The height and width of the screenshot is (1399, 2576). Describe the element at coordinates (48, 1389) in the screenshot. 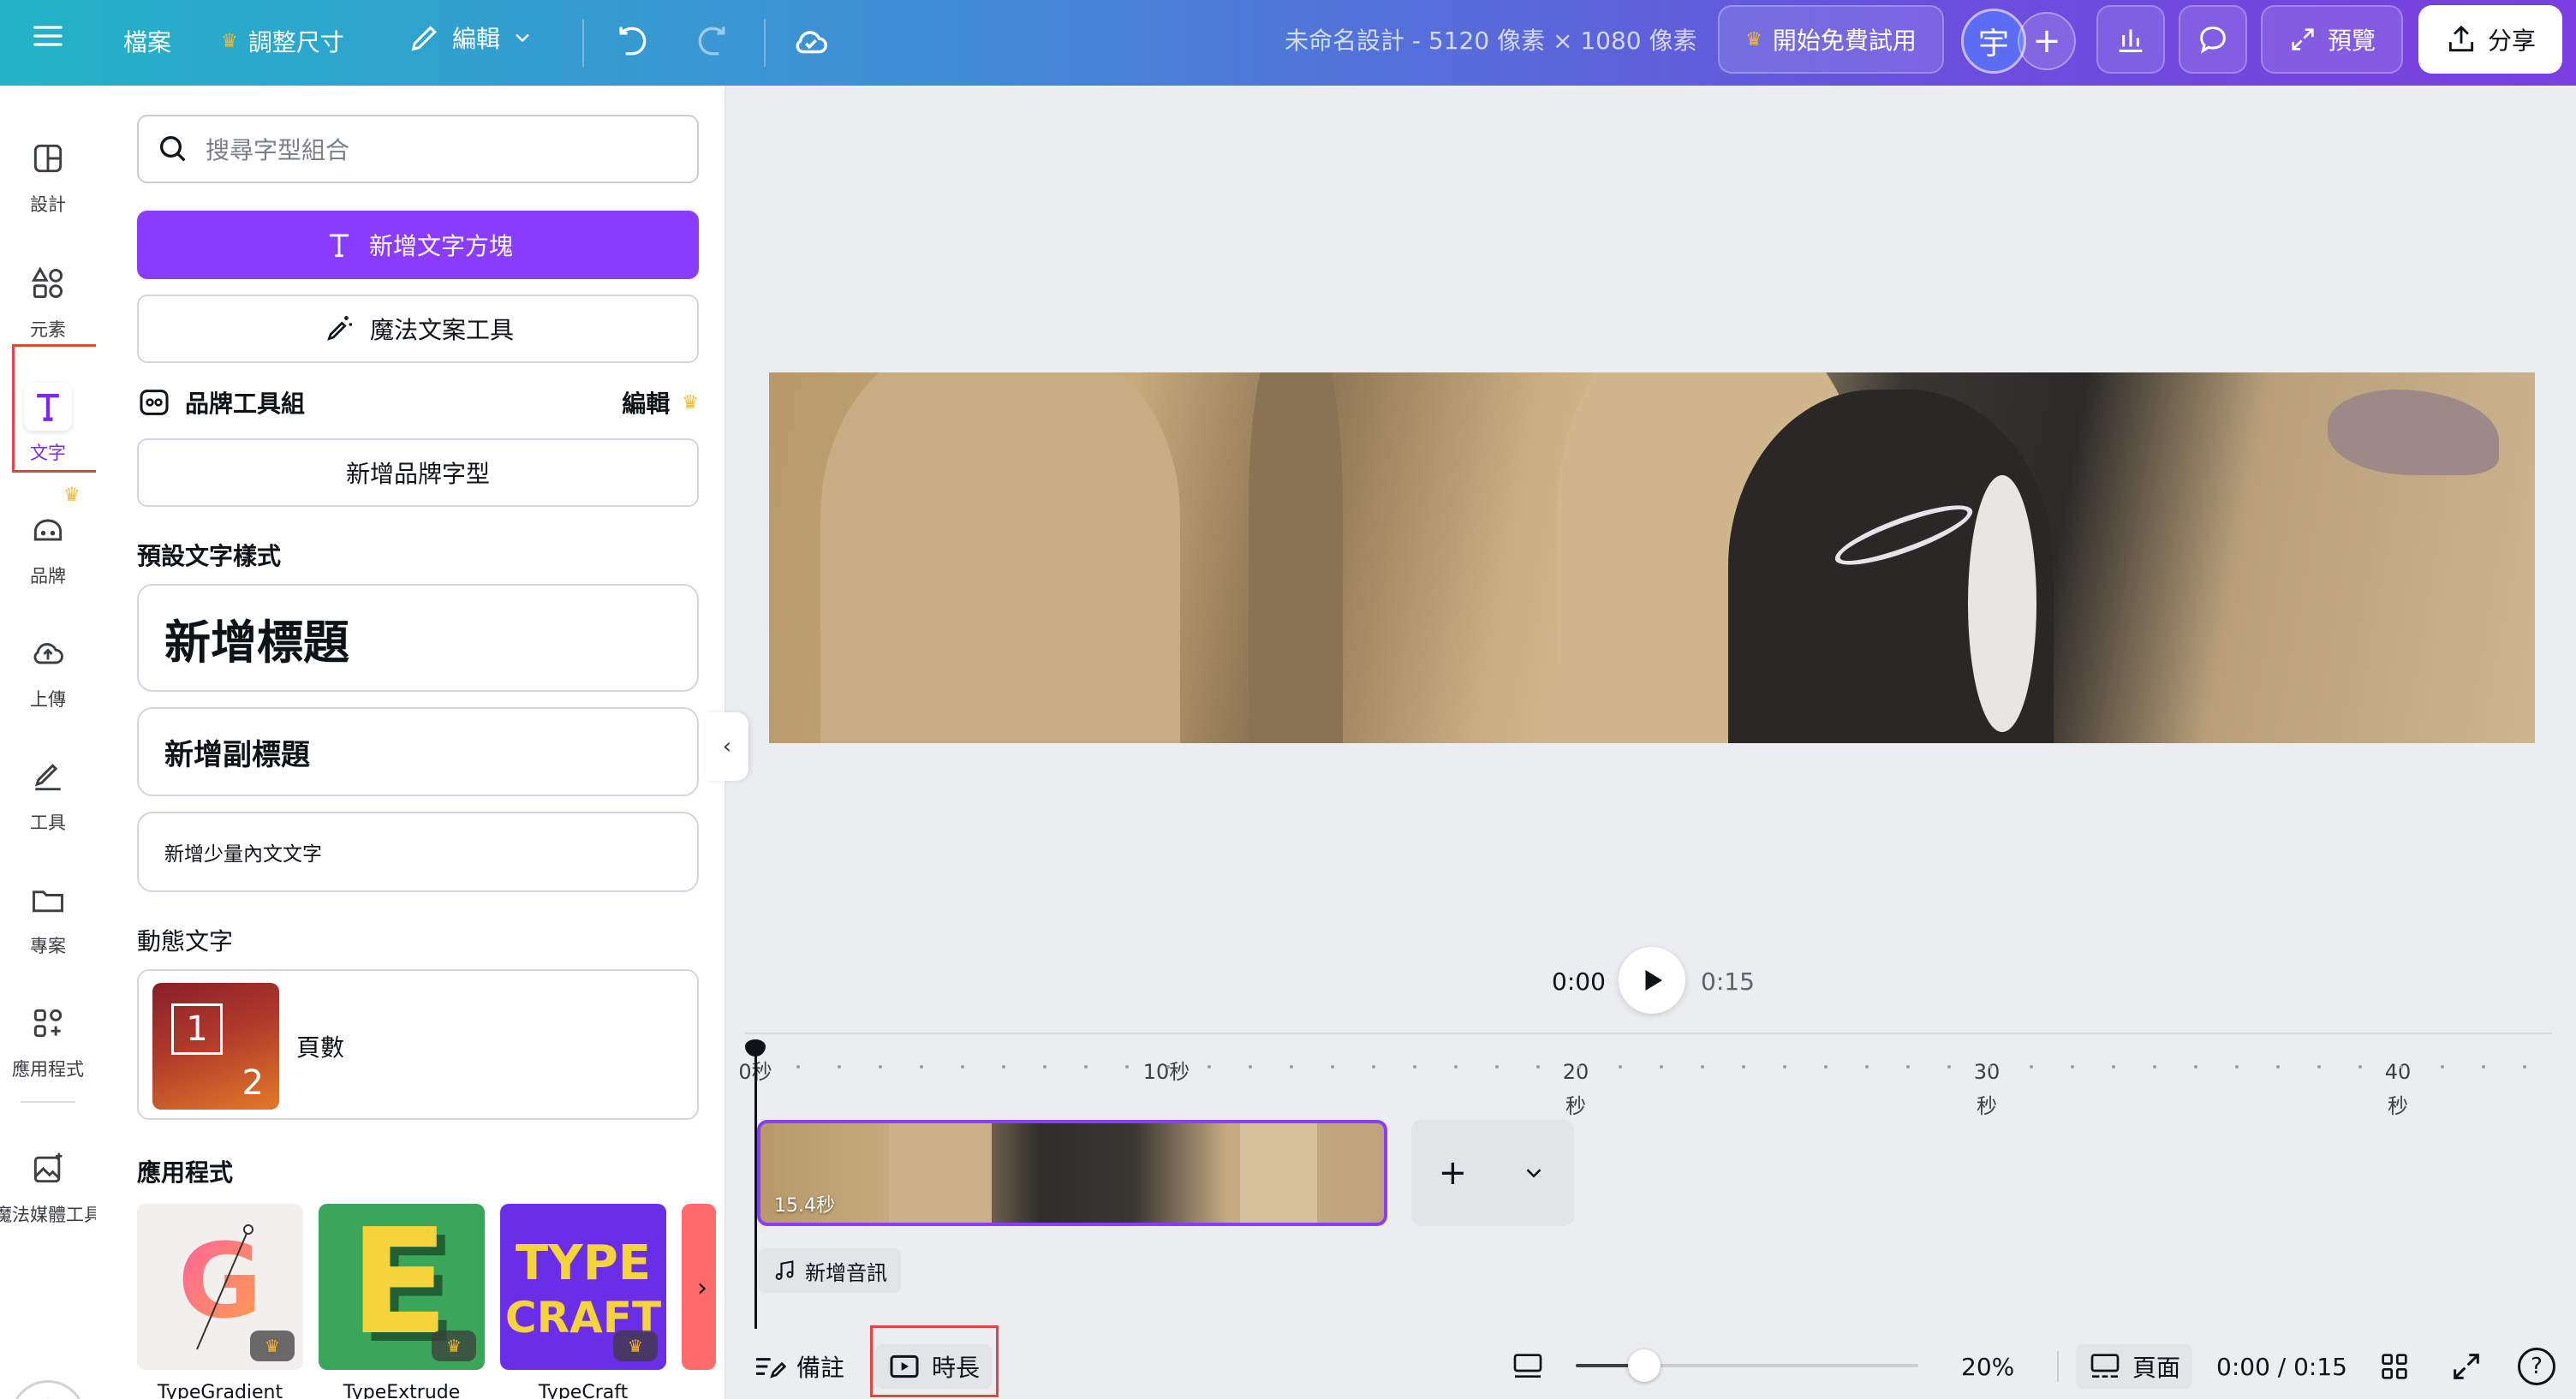

I see `magic-assistant-button` at that location.